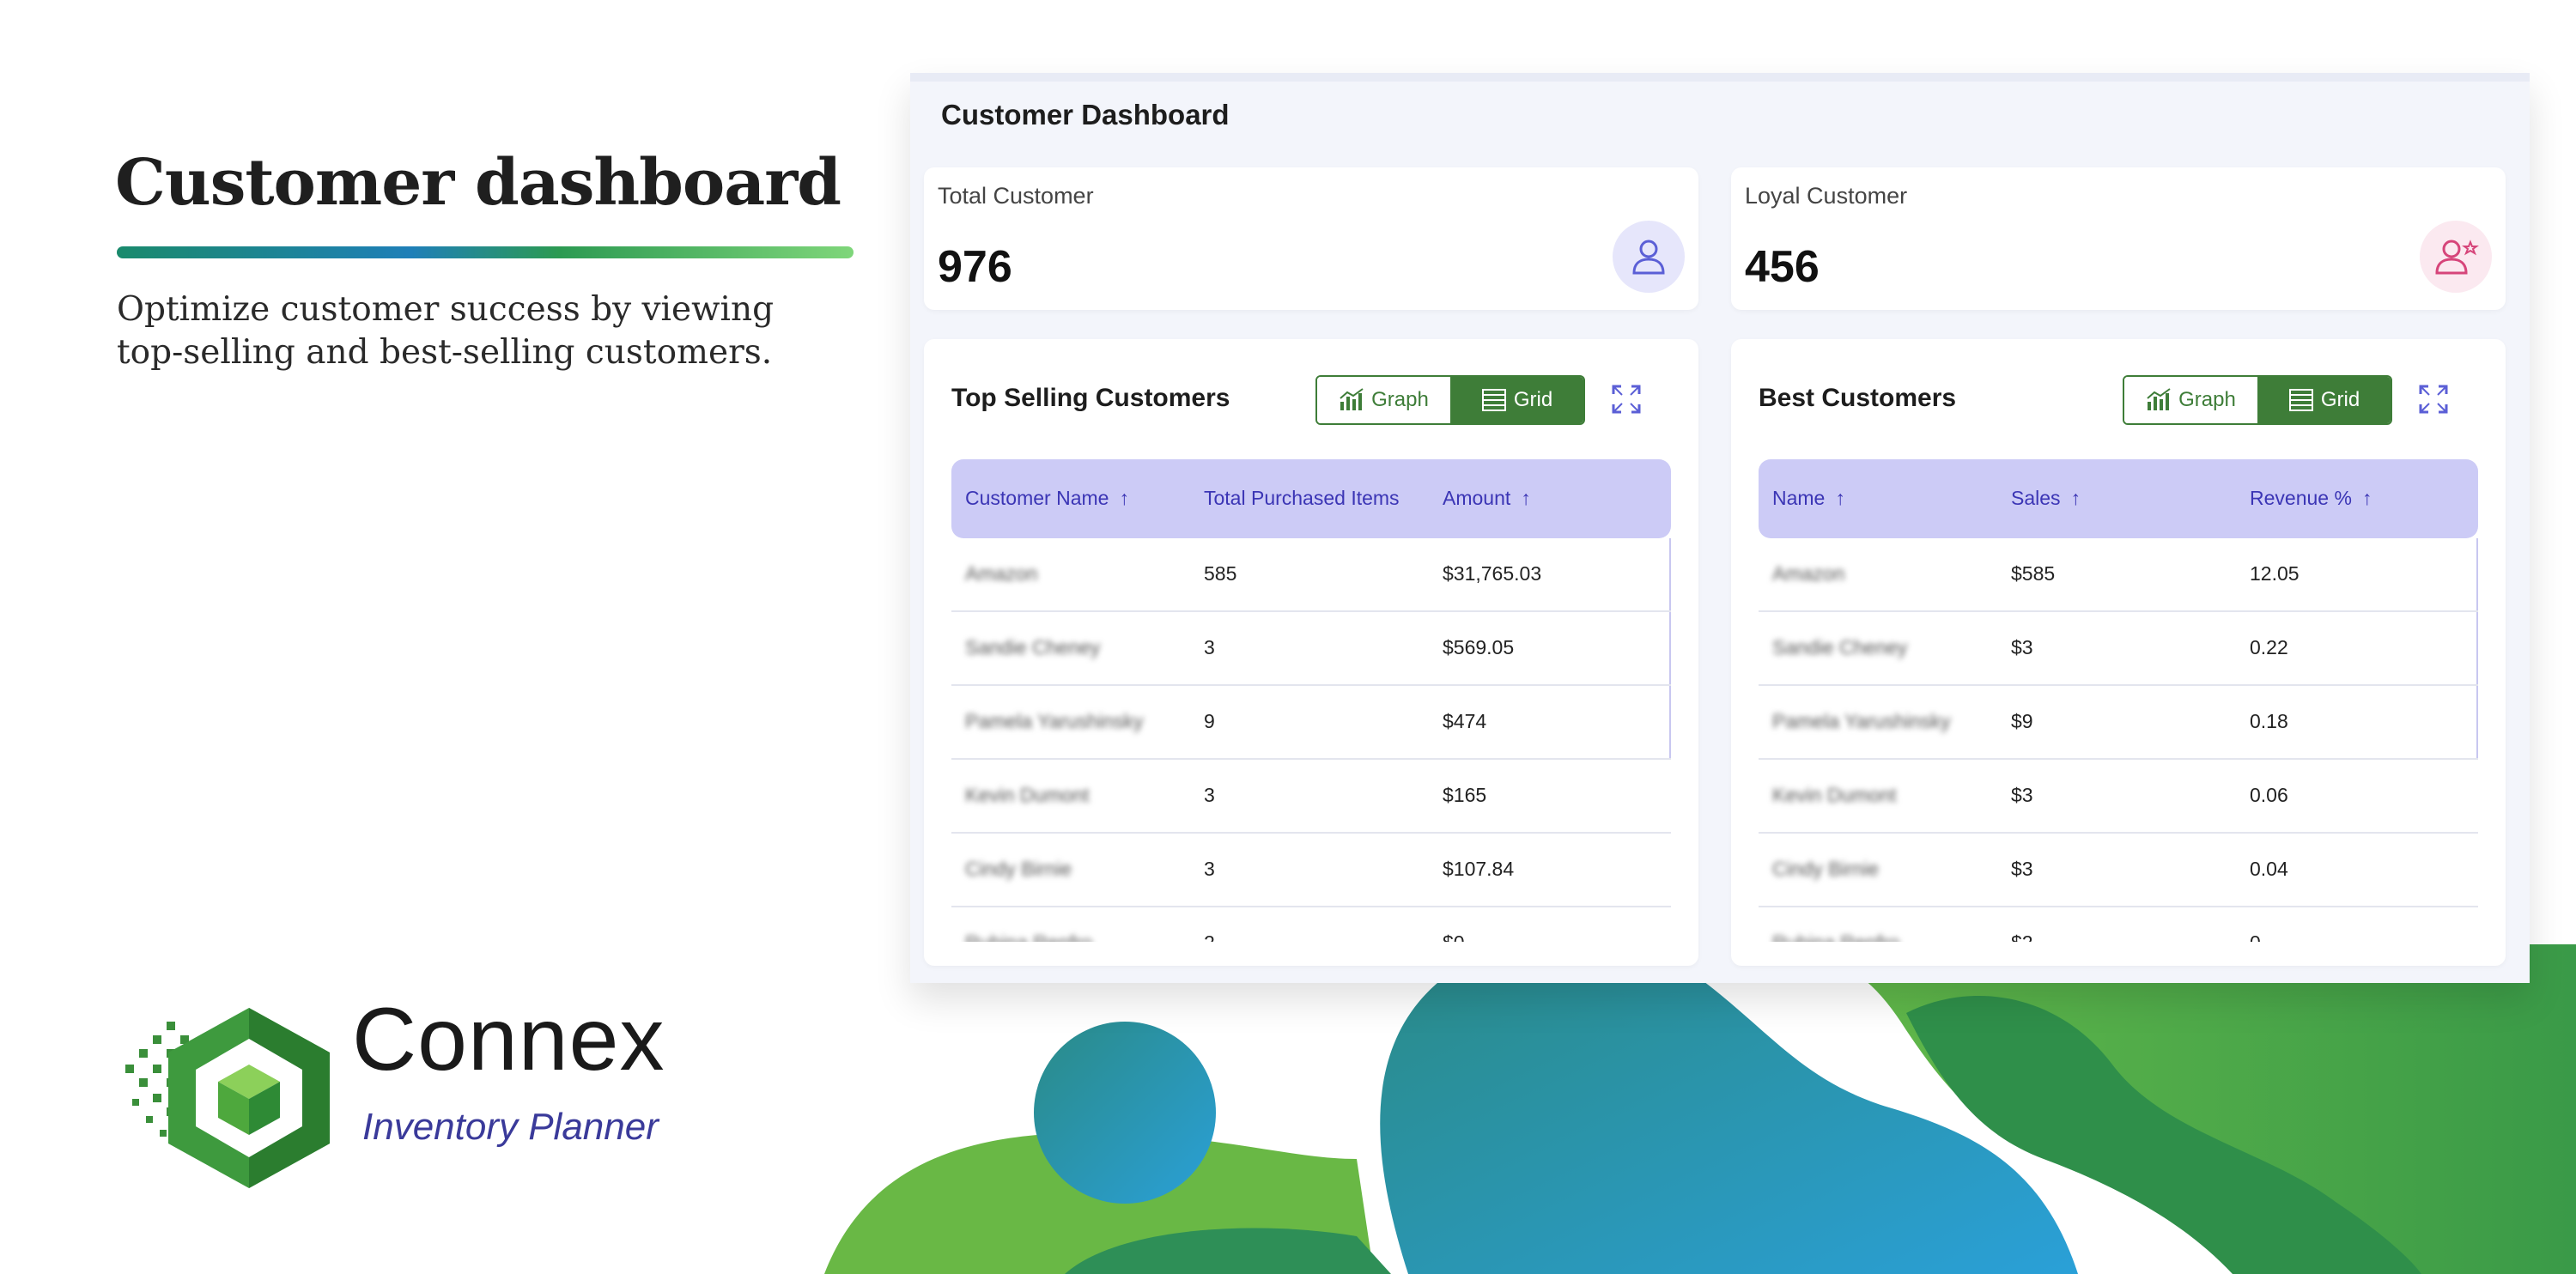  I want to click on column-header-revenue: Revenue % ↑, so click(2311, 499).